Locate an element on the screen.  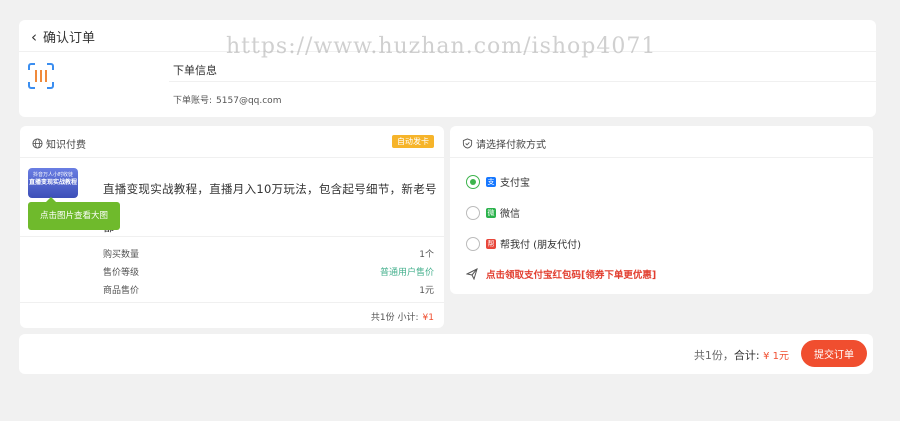
subtotal-value: ¥1 is located at coordinates (428, 318).